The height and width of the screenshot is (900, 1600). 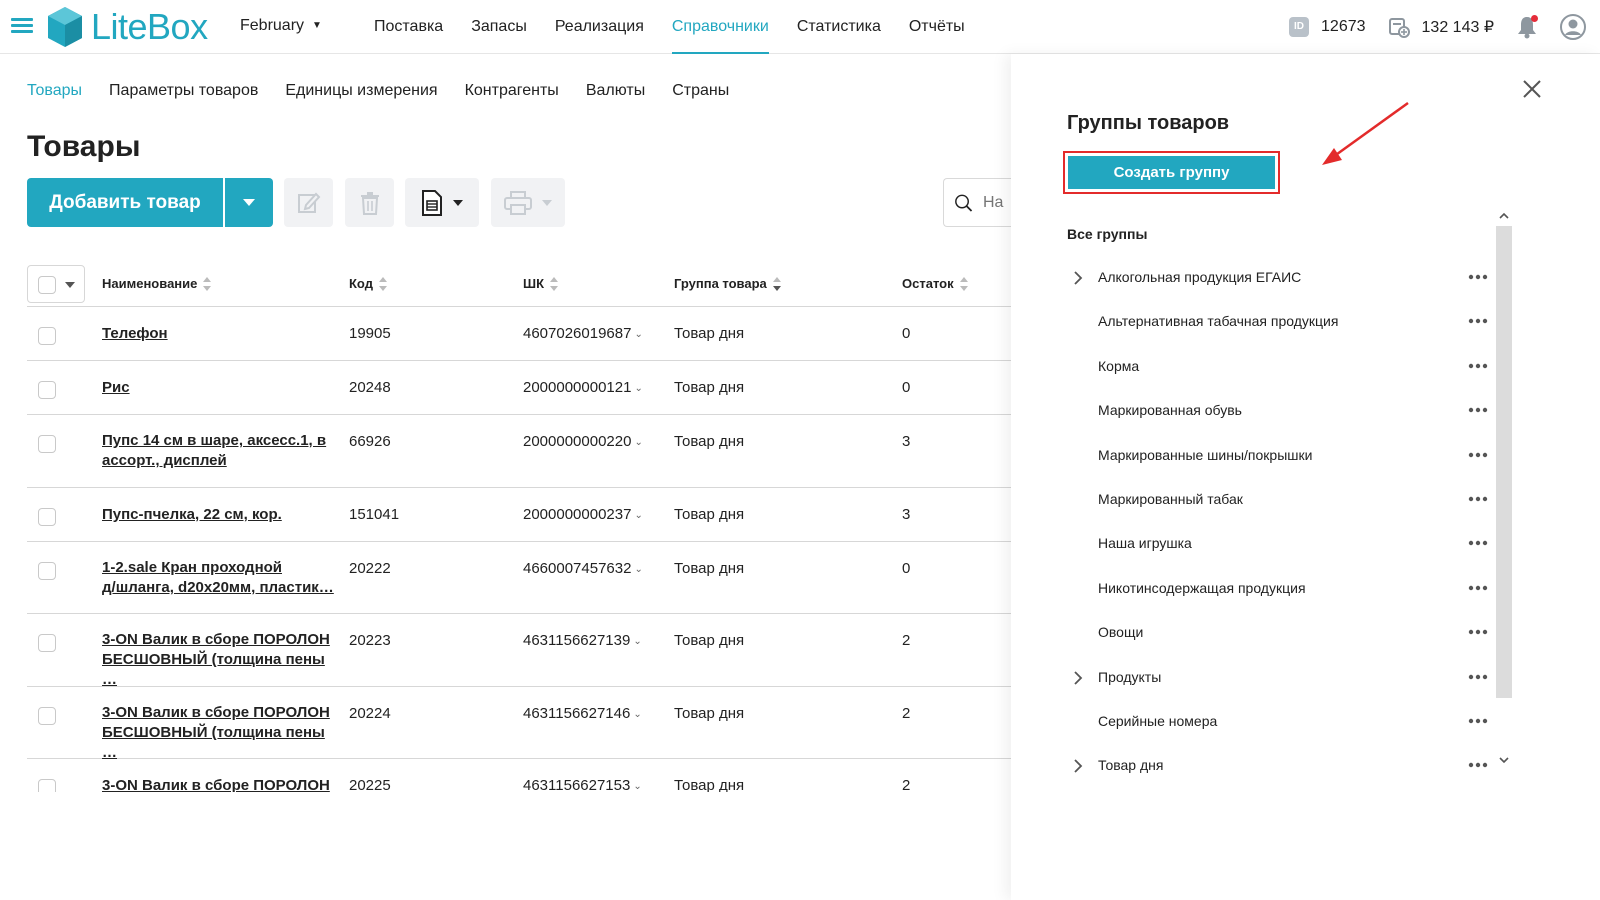 What do you see at coordinates (1504, 216) in the screenshot?
I see `scroll-up-icon` at bounding box center [1504, 216].